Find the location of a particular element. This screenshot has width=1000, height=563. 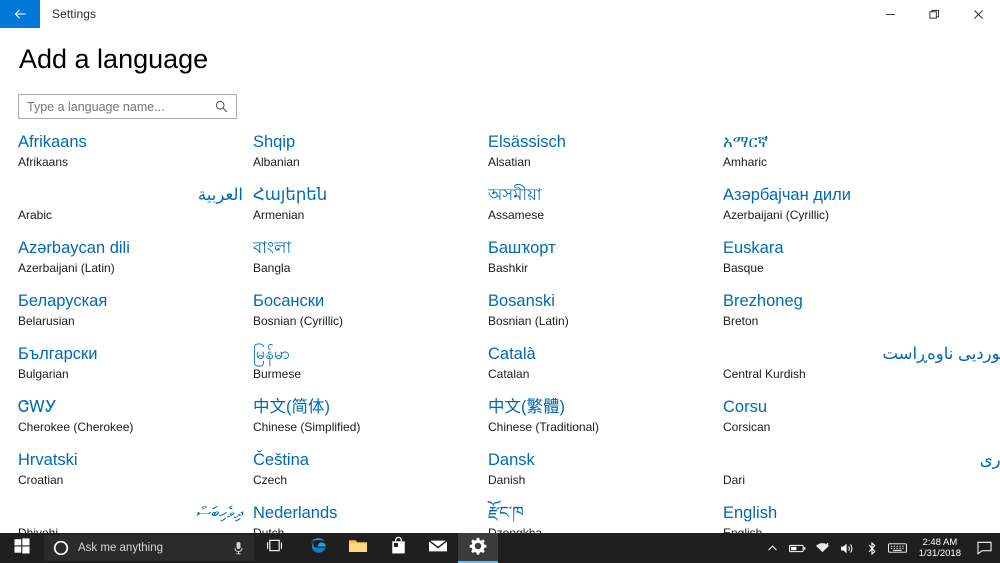

taskbar-app-edge is located at coordinates (318, 548).